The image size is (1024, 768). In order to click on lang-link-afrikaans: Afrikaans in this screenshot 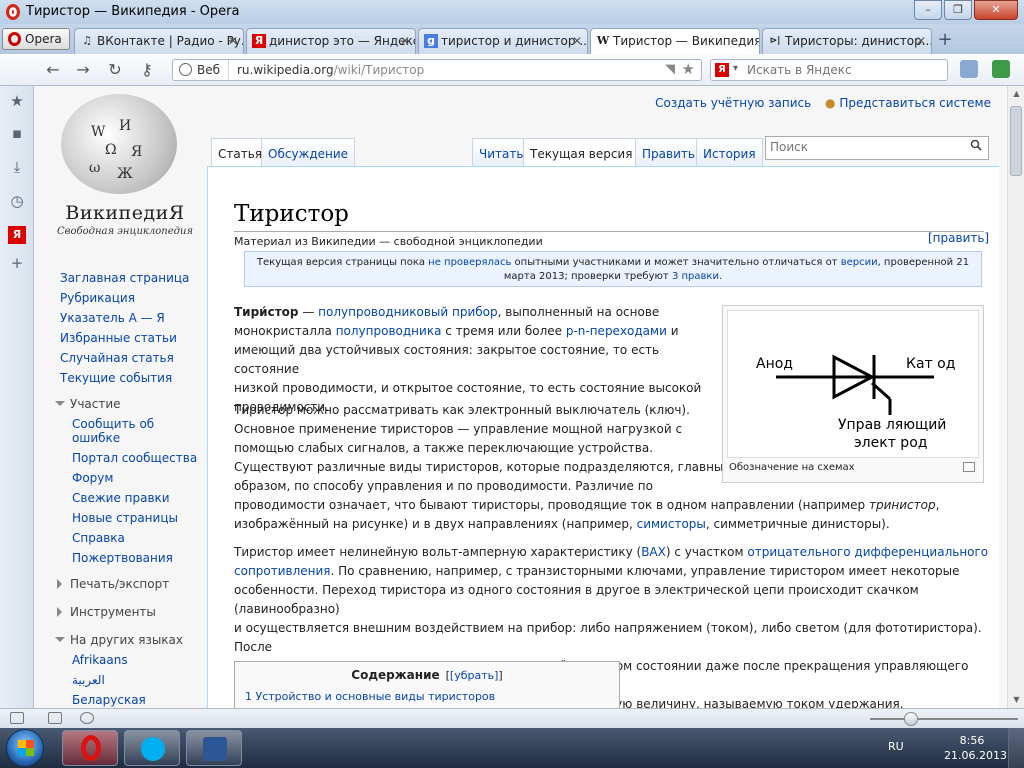, I will do `click(135, 660)`.